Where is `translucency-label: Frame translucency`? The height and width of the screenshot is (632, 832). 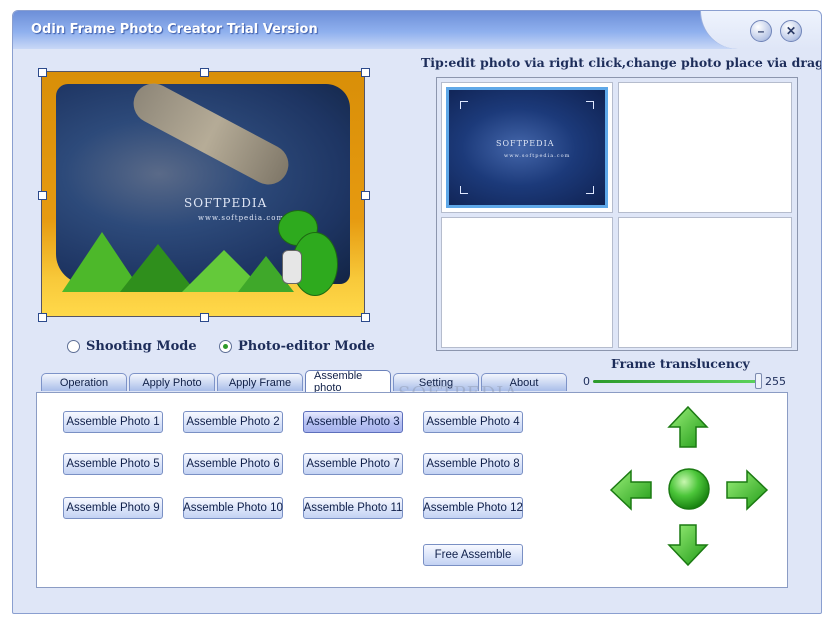
translucency-label: Frame translucency is located at coordinates (680, 363).